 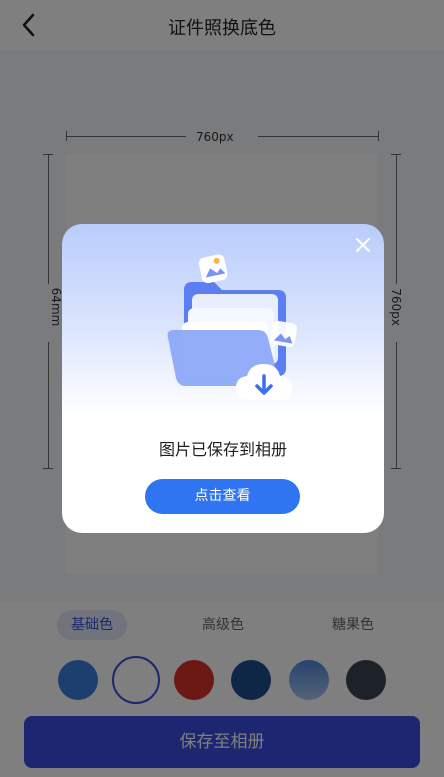 I want to click on close-button, so click(x=363, y=245).